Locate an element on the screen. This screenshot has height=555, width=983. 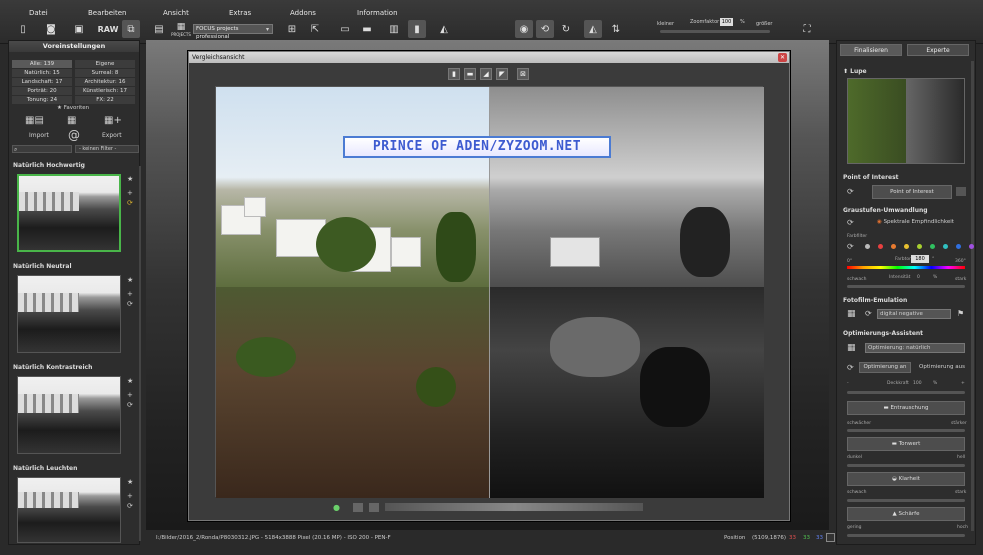
count-eigene: Eigene is located at coordinates (105, 64).